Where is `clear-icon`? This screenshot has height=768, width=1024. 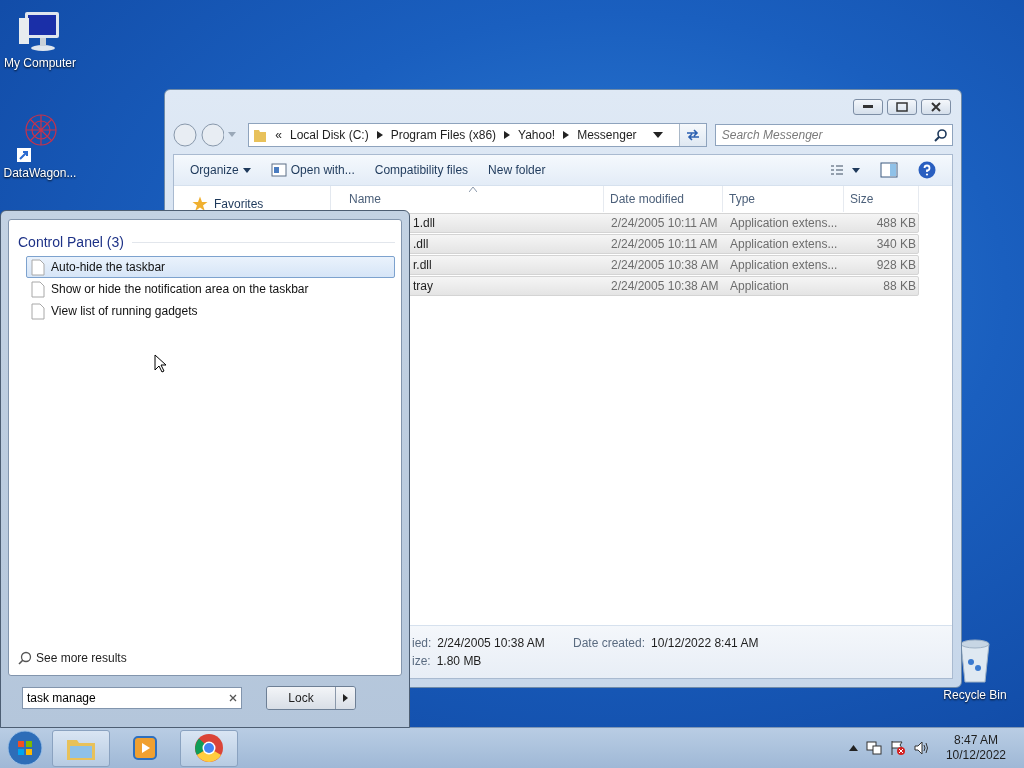 clear-icon is located at coordinates (233, 698).